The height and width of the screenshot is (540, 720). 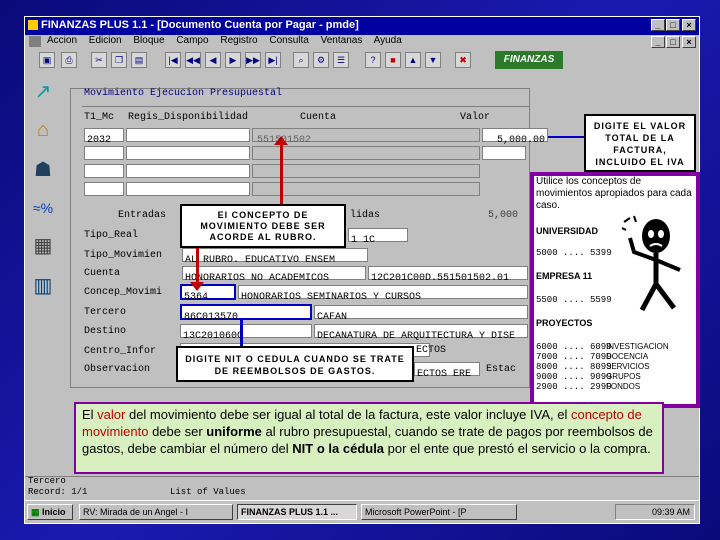 What do you see at coordinates (366, 189) in the screenshot?
I see `row4-cuenta-field` at bounding box center [366, 189].